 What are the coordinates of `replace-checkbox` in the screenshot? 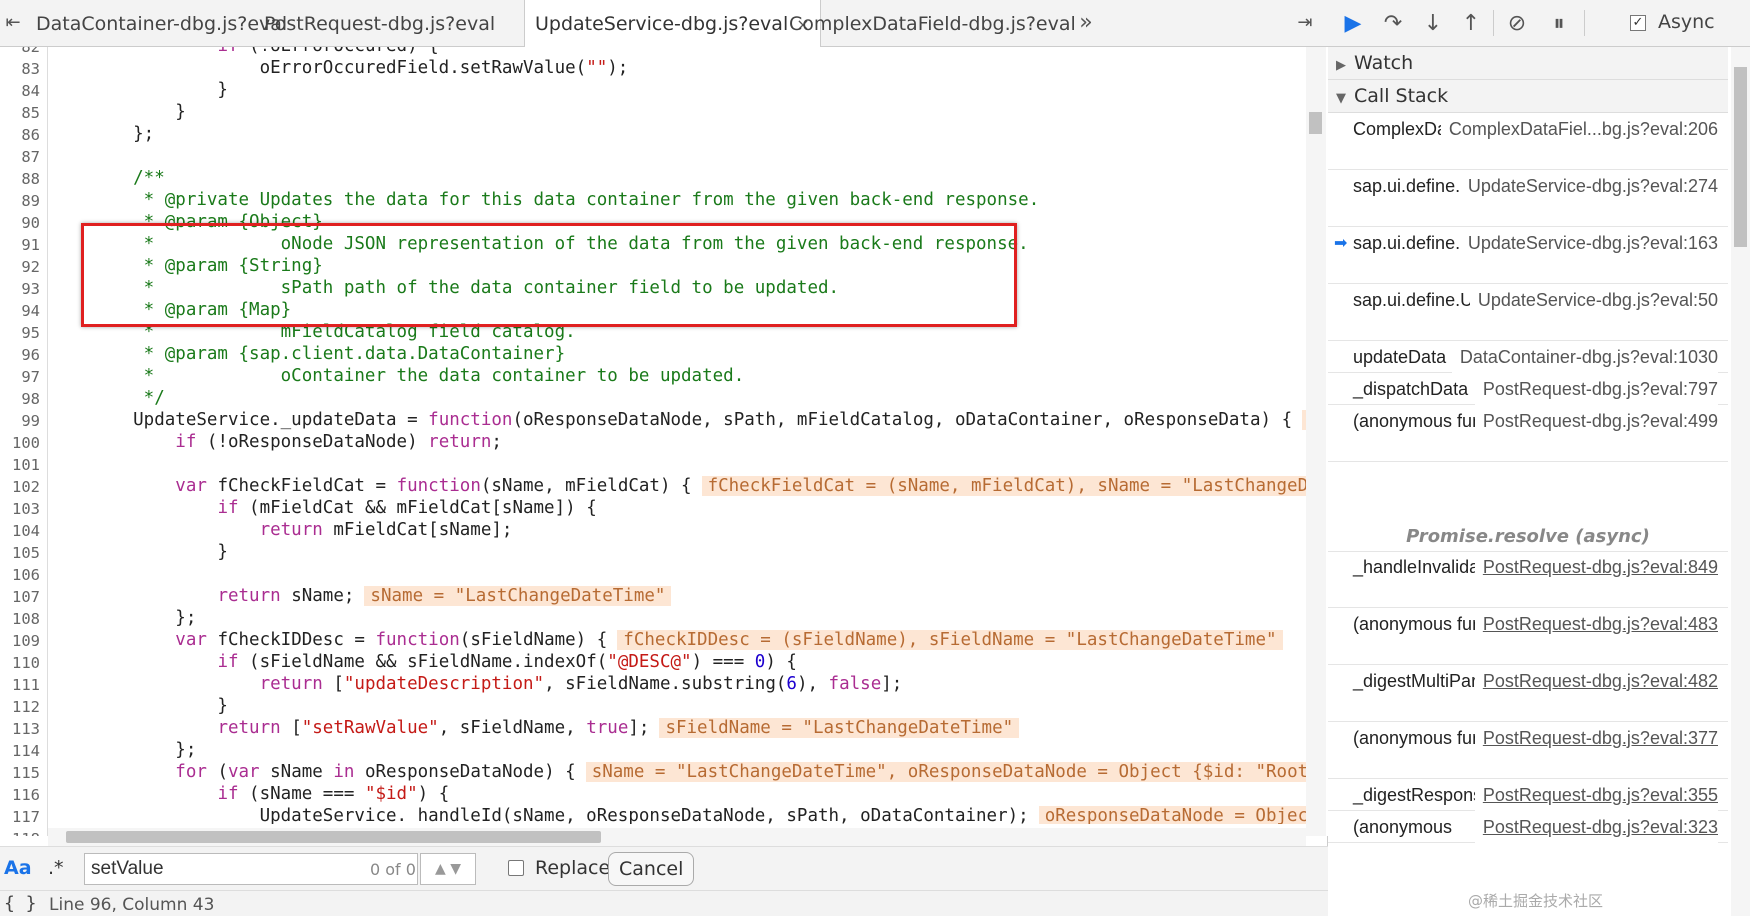 It's located at (516, 868).